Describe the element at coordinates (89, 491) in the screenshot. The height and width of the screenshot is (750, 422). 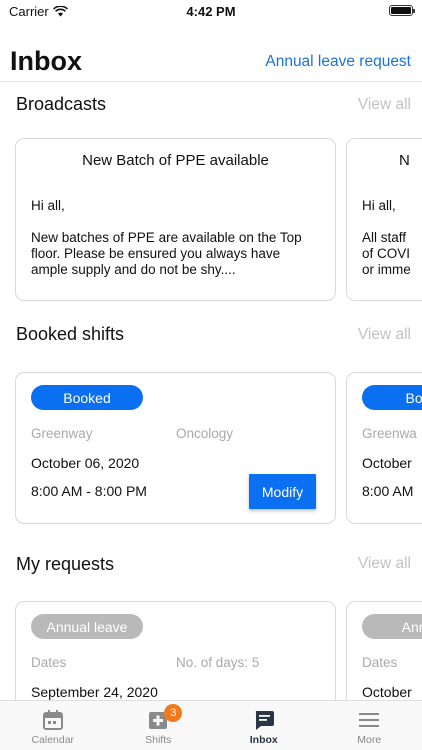
I see `shift-time: 8:00 AM - 8:00 PM` at that location.